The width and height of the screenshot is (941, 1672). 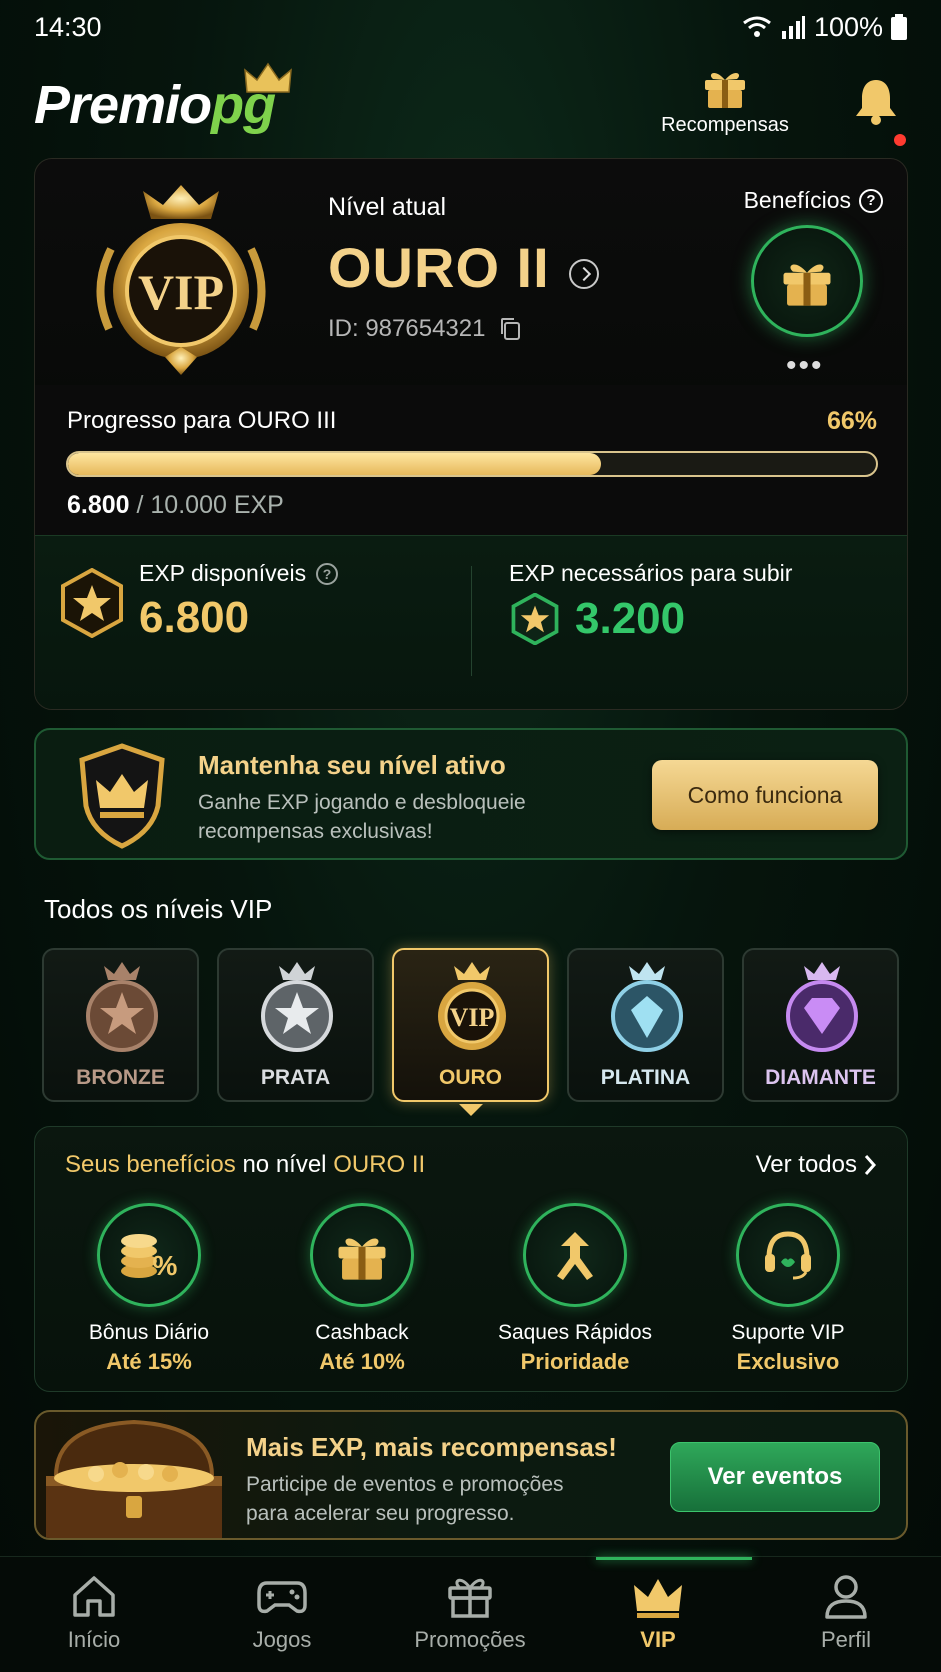 I want to click on level-tile-ouro: VIP OURO, so click(x=470, y=1025).